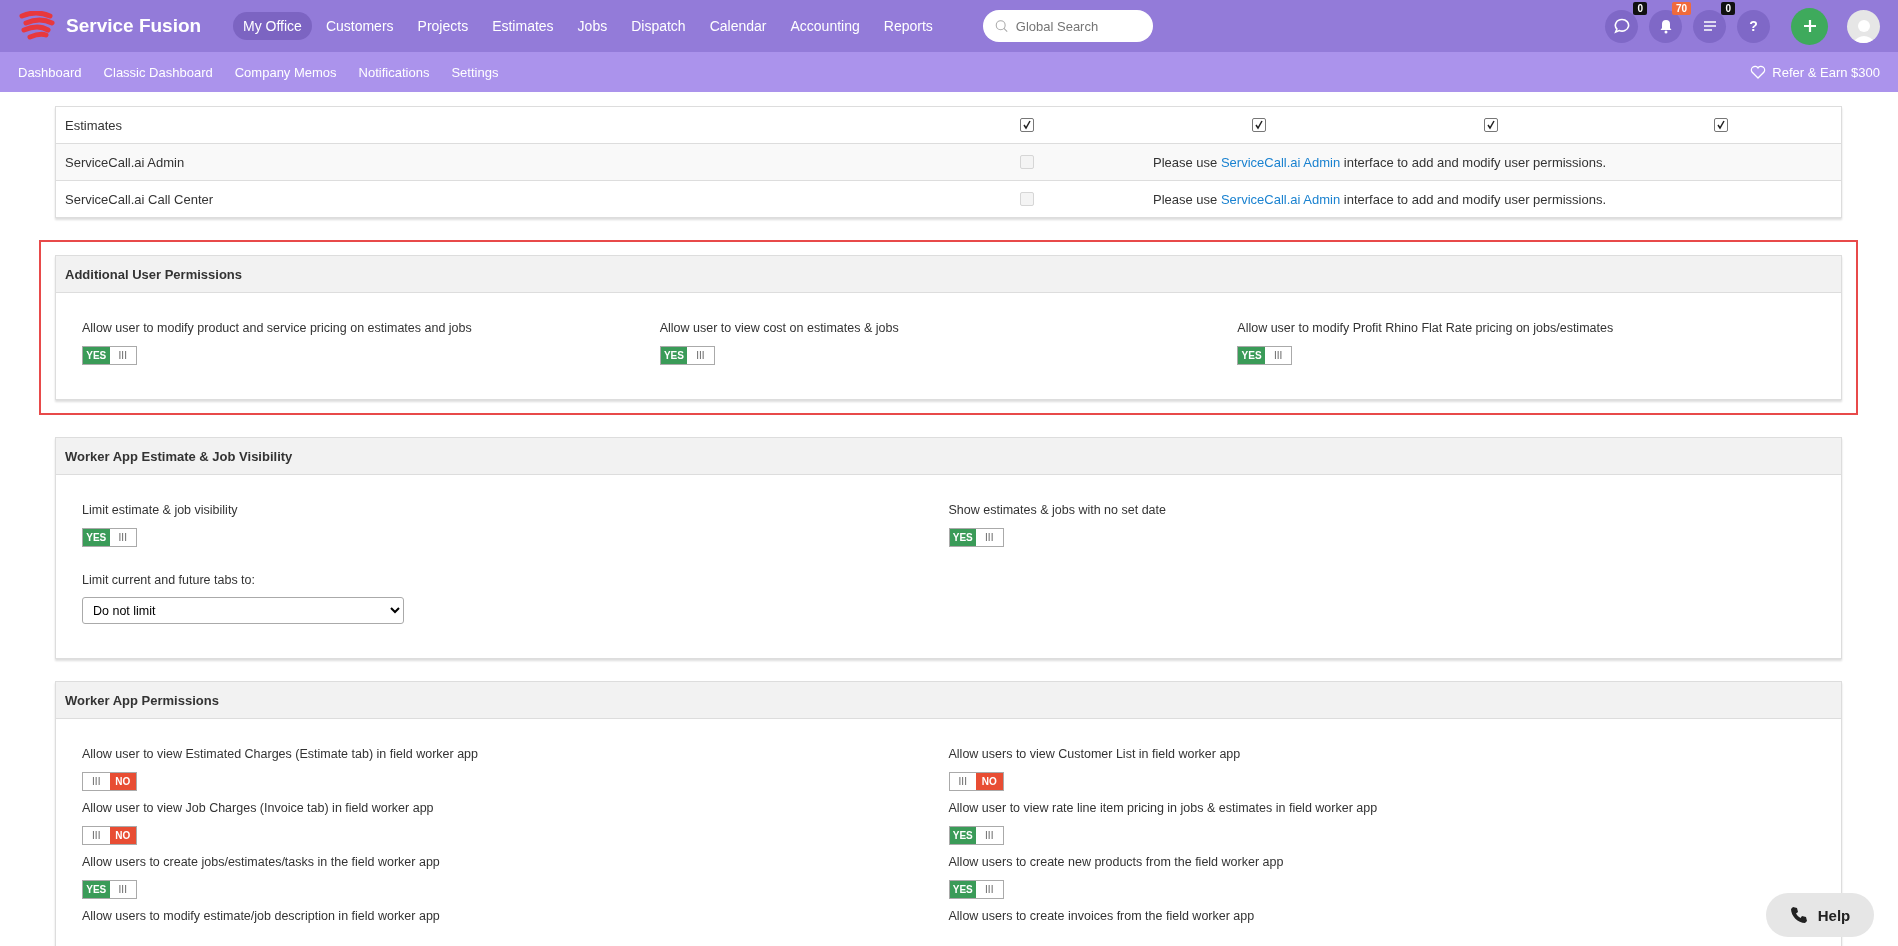  I want to click on setting-label: Allow users to create invoices from the field worker app, so click(1101, 916).